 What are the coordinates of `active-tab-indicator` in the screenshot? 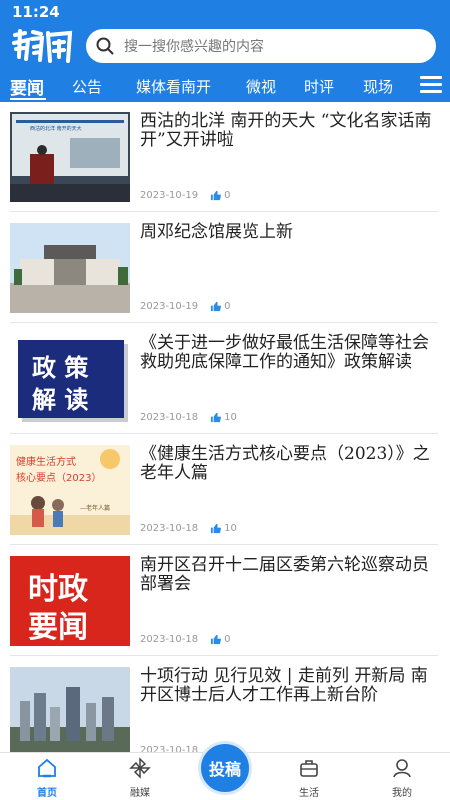 It's located at (28, 99).